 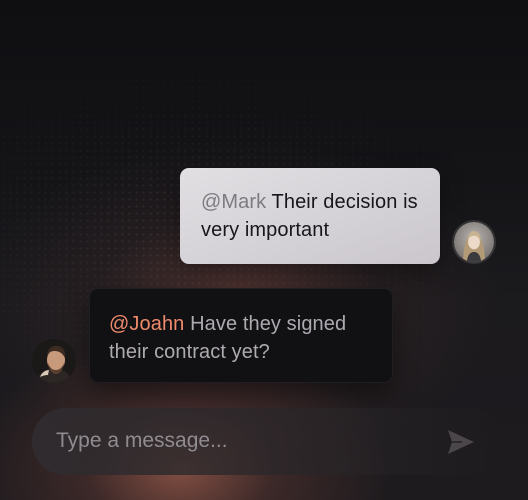 I want to click on woman-avatar-image, so click(x=474, y=242).